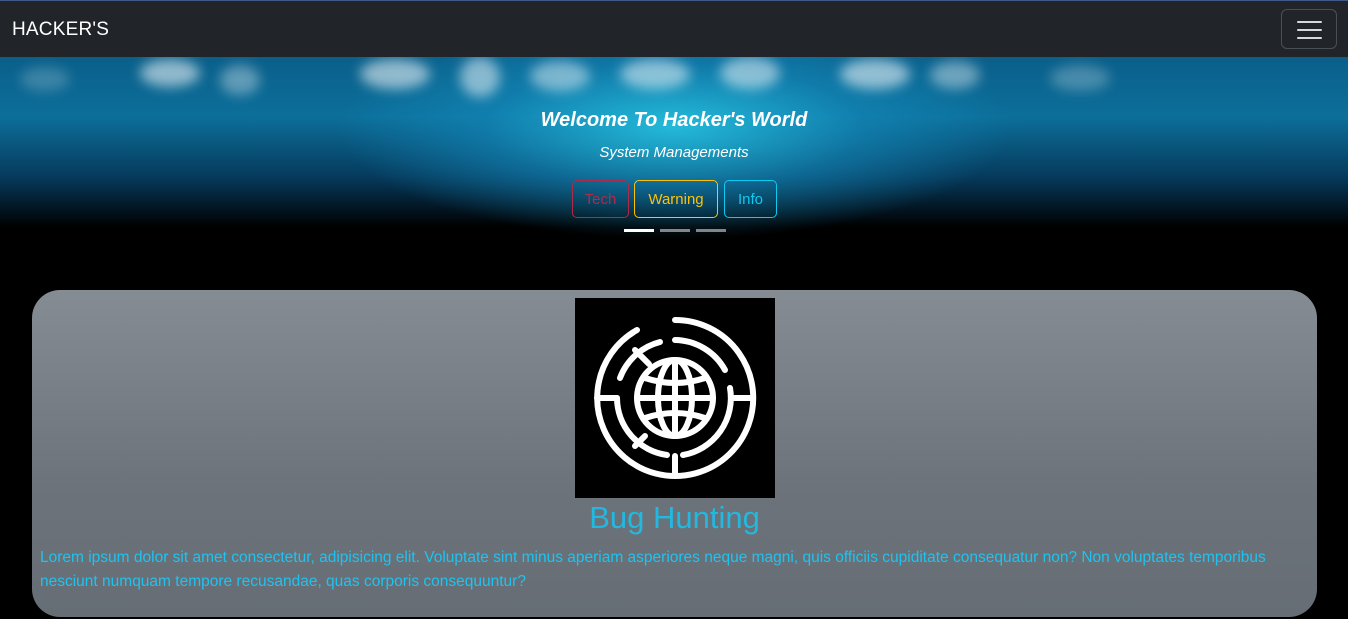 The width and height of the screenshot is (1348, 619). I want to click on navbar-toggler-button, so click(1309, 29).